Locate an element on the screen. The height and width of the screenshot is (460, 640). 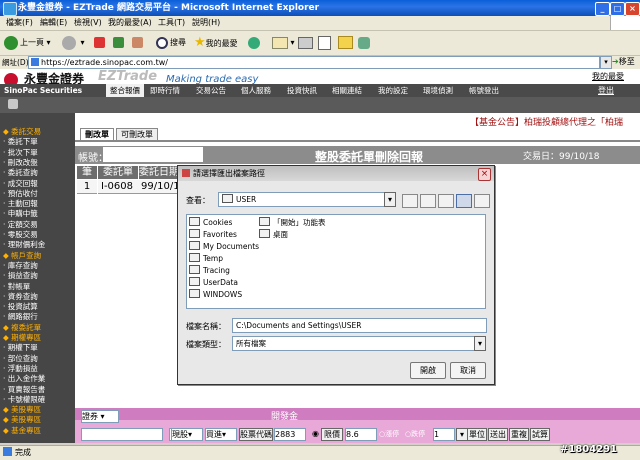
sidebar-item-16: · 資券查詢 is located at coordinates (20, 297).